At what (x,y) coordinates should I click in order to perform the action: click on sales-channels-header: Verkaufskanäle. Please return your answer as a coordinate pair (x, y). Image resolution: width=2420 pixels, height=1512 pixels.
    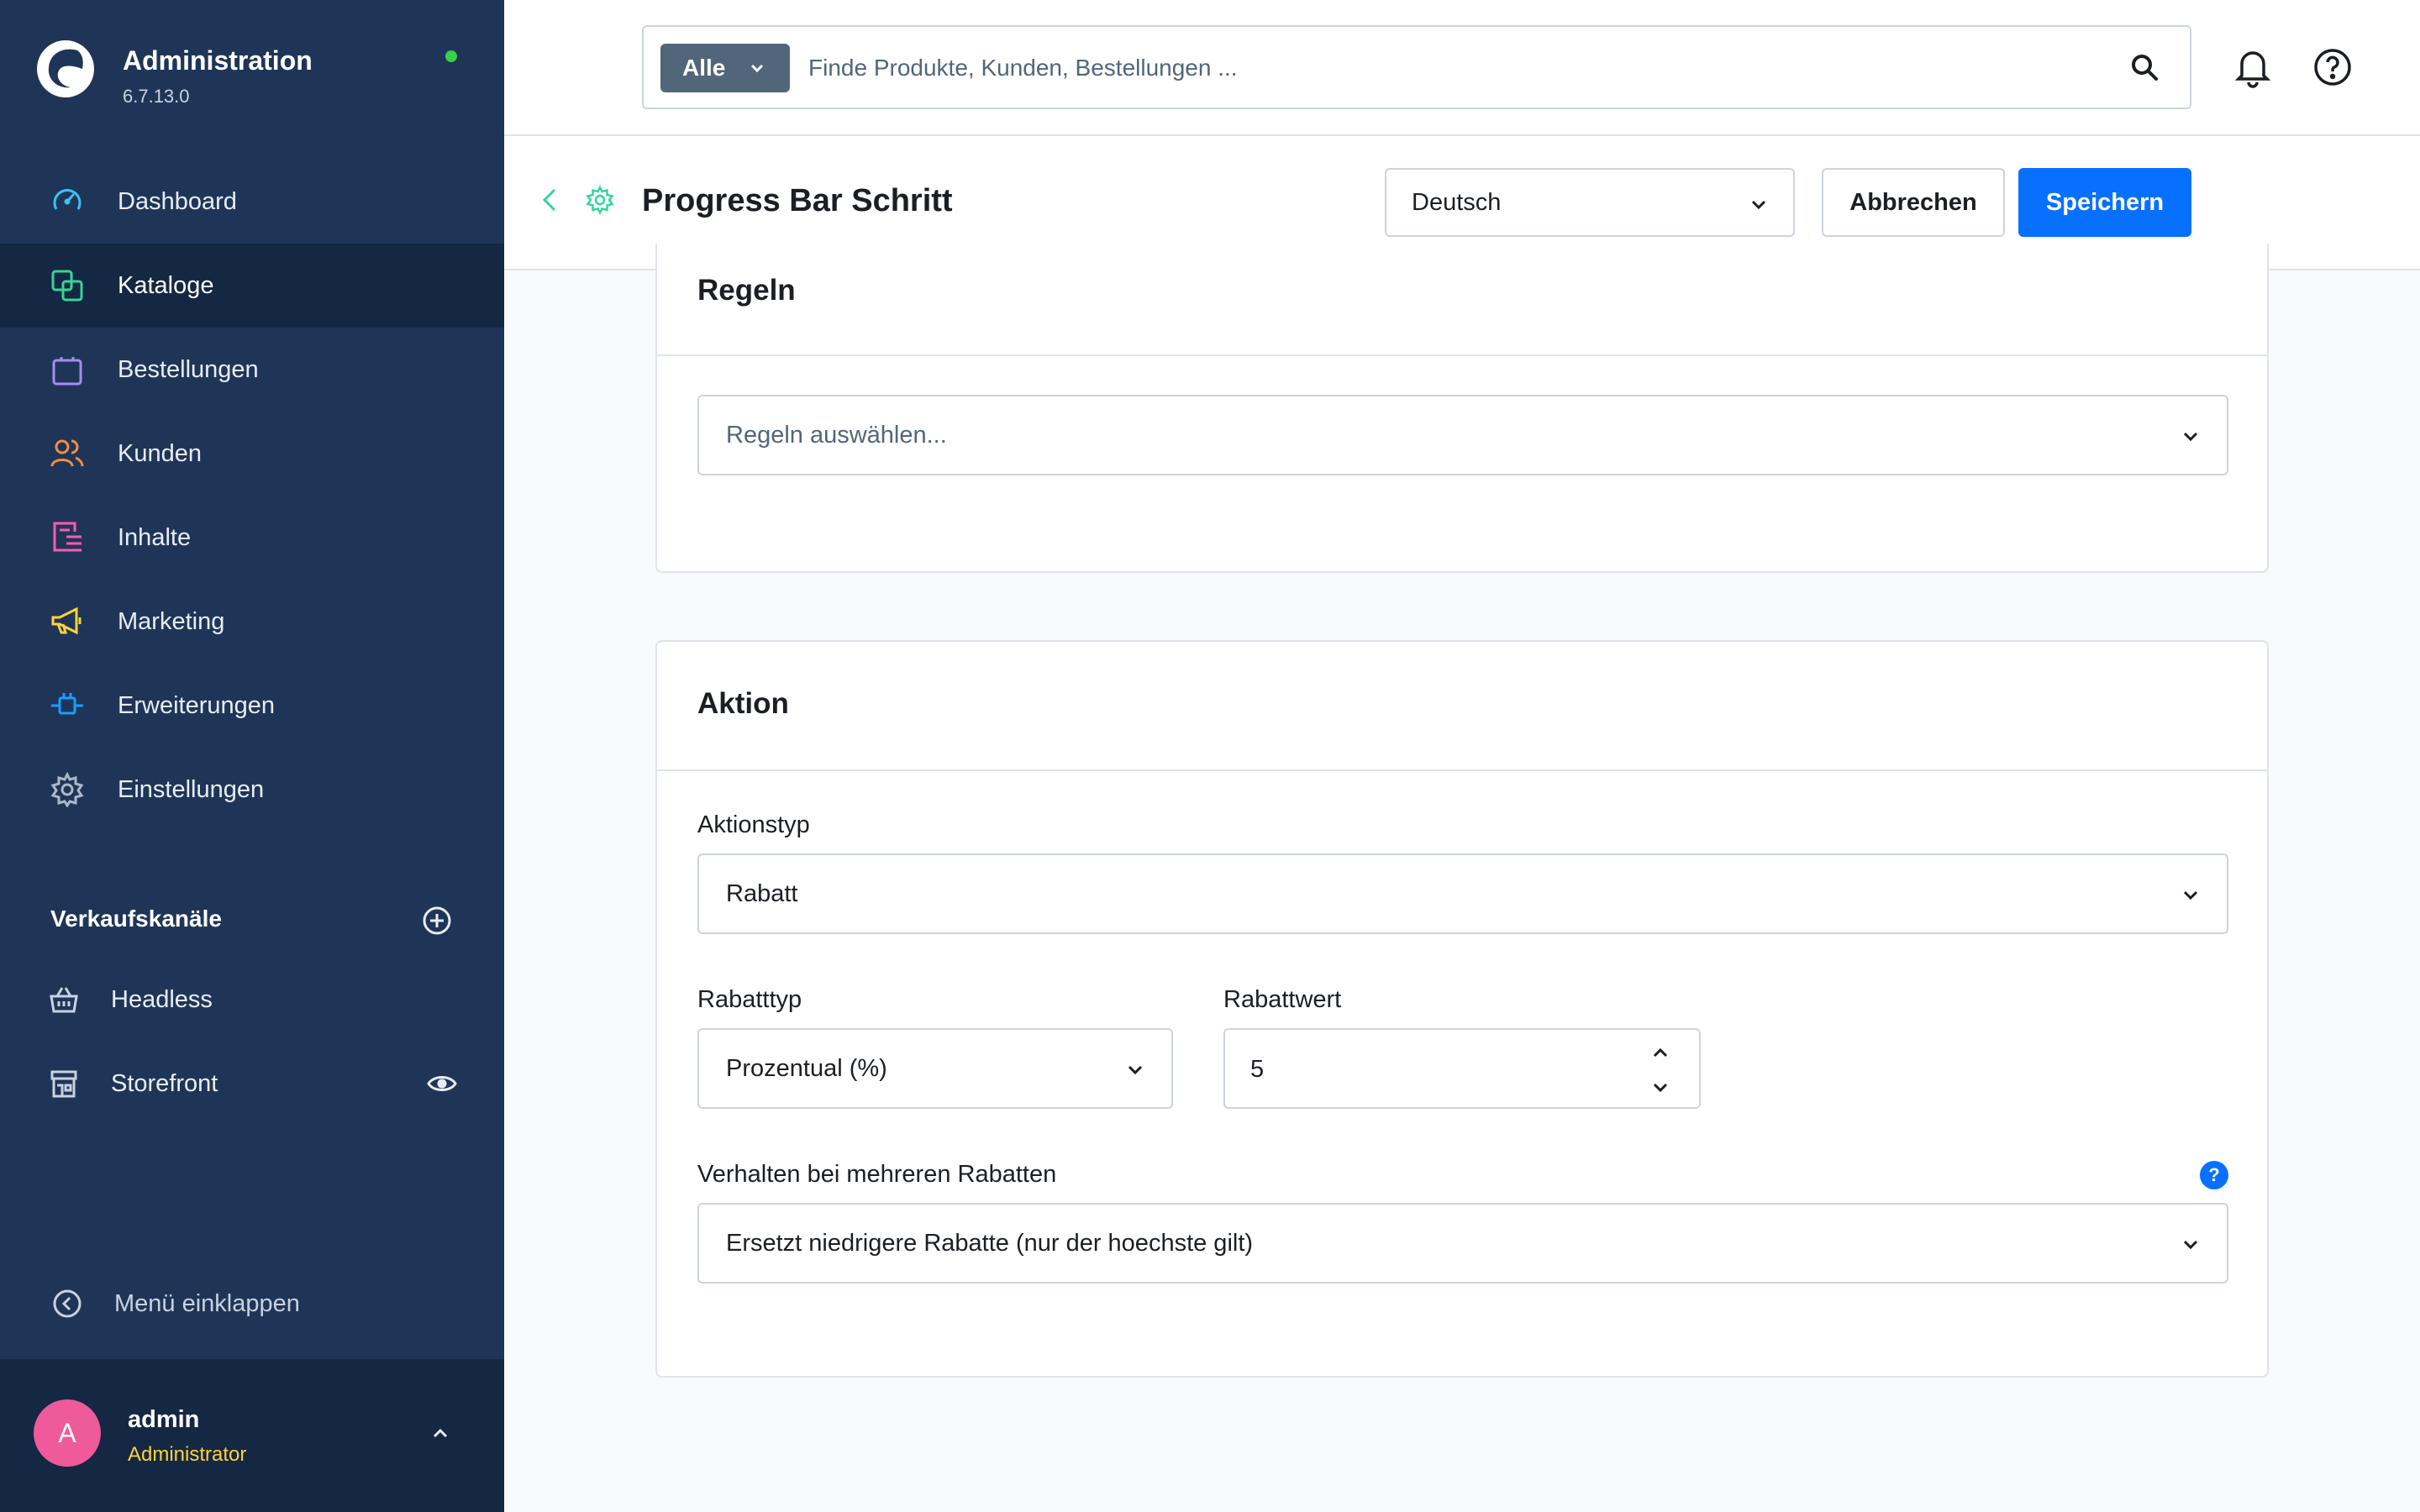
    Looking at the image, I should click on (252, 920).